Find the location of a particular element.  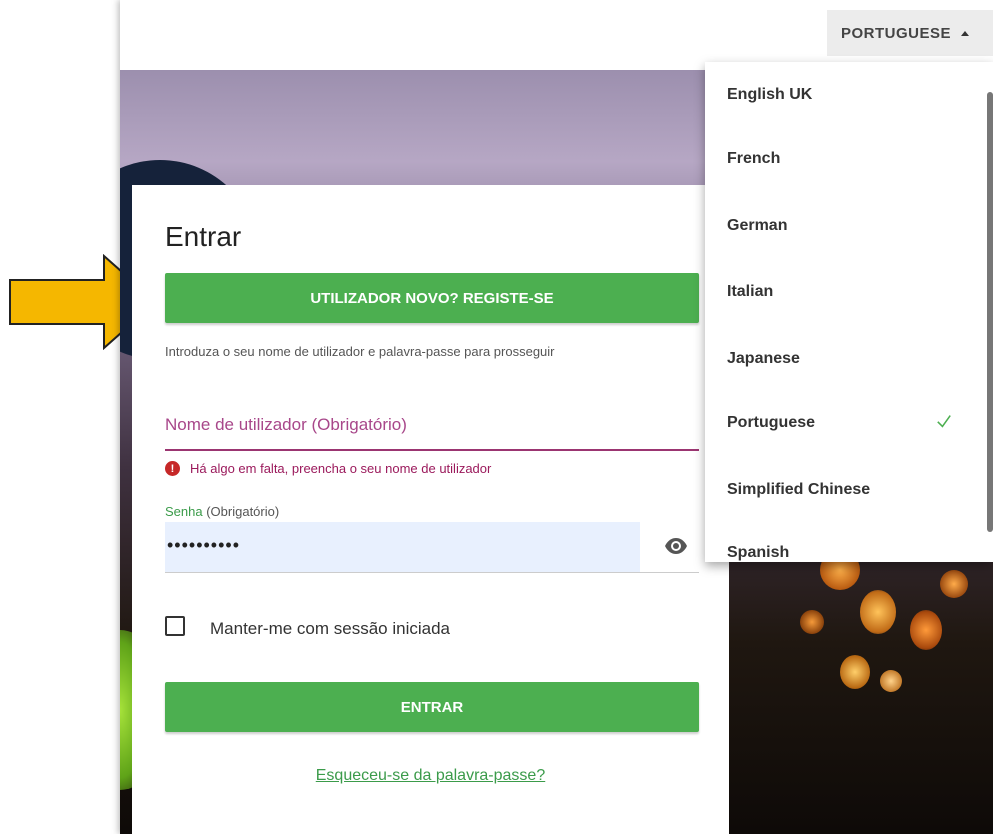

scrollbar-thumb is located at coordinates (990, 312).